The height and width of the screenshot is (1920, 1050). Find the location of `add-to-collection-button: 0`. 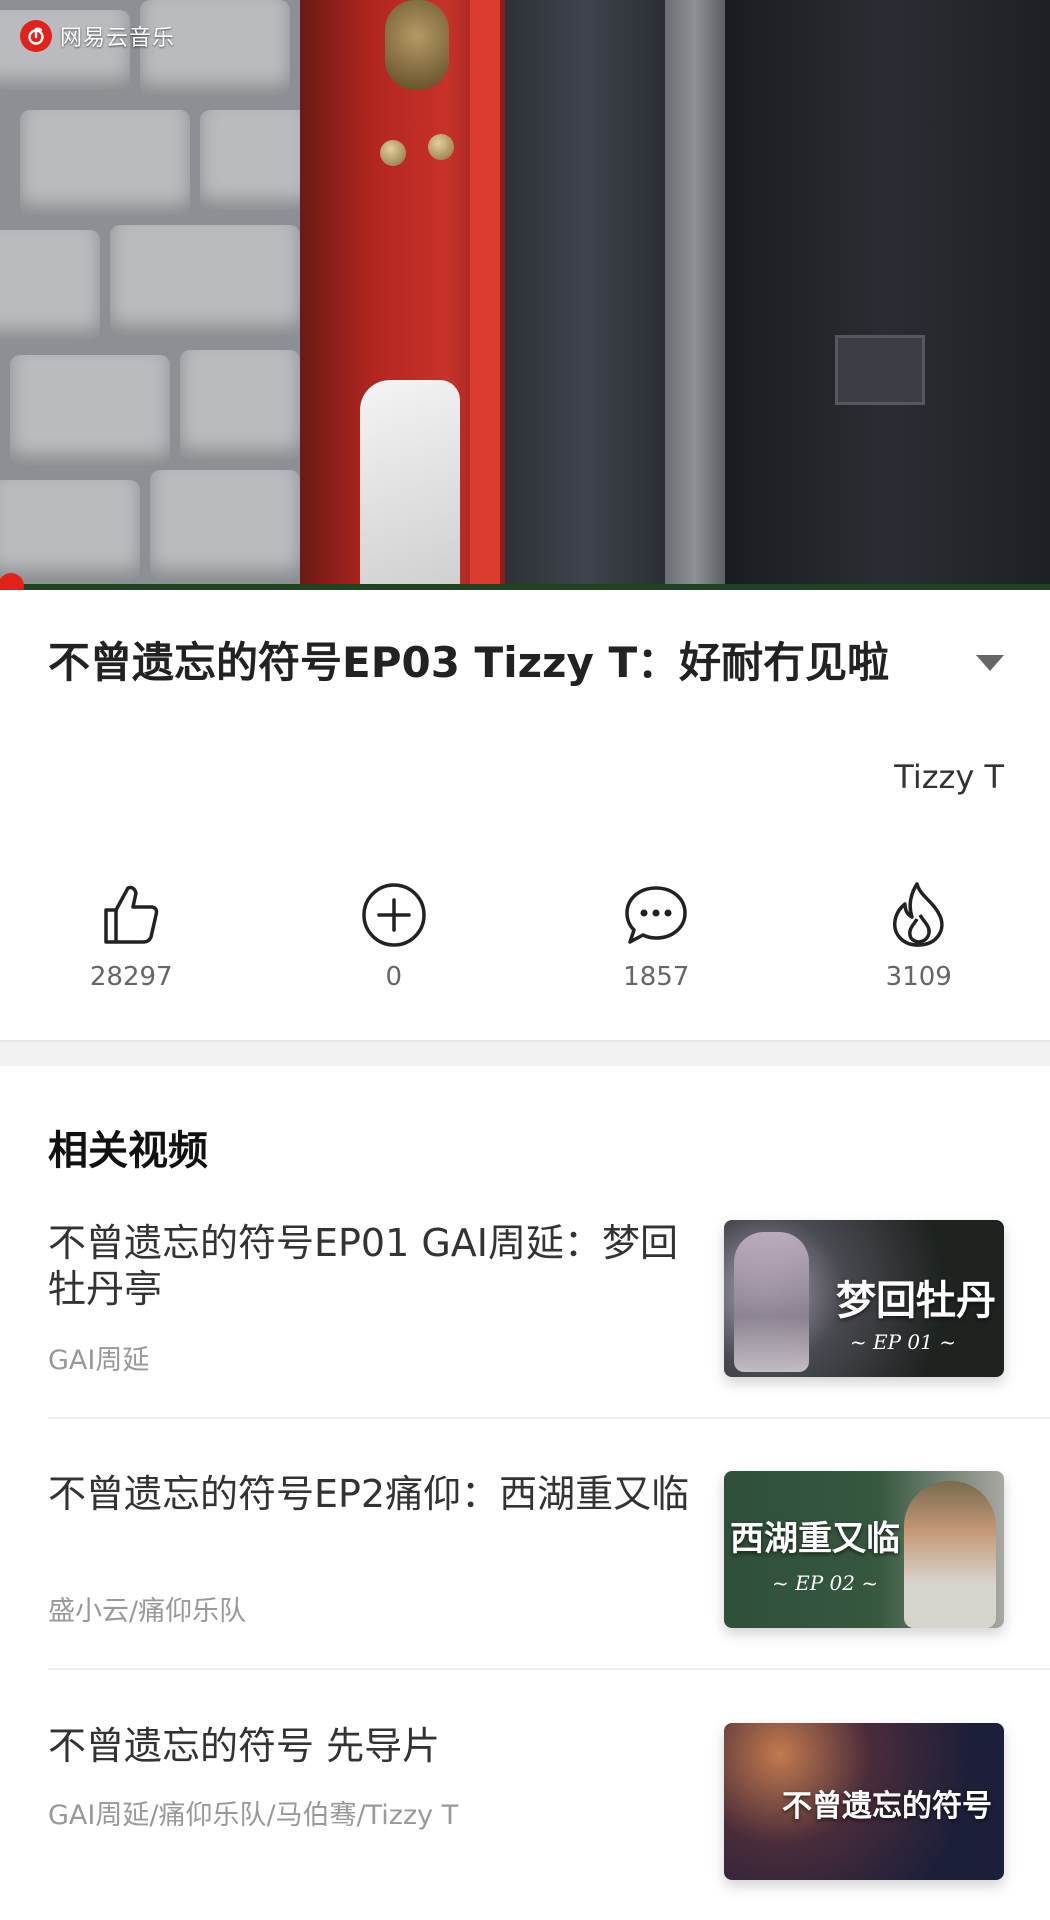

add-to-collection-button: 0 is located at coordinates (394, 942).